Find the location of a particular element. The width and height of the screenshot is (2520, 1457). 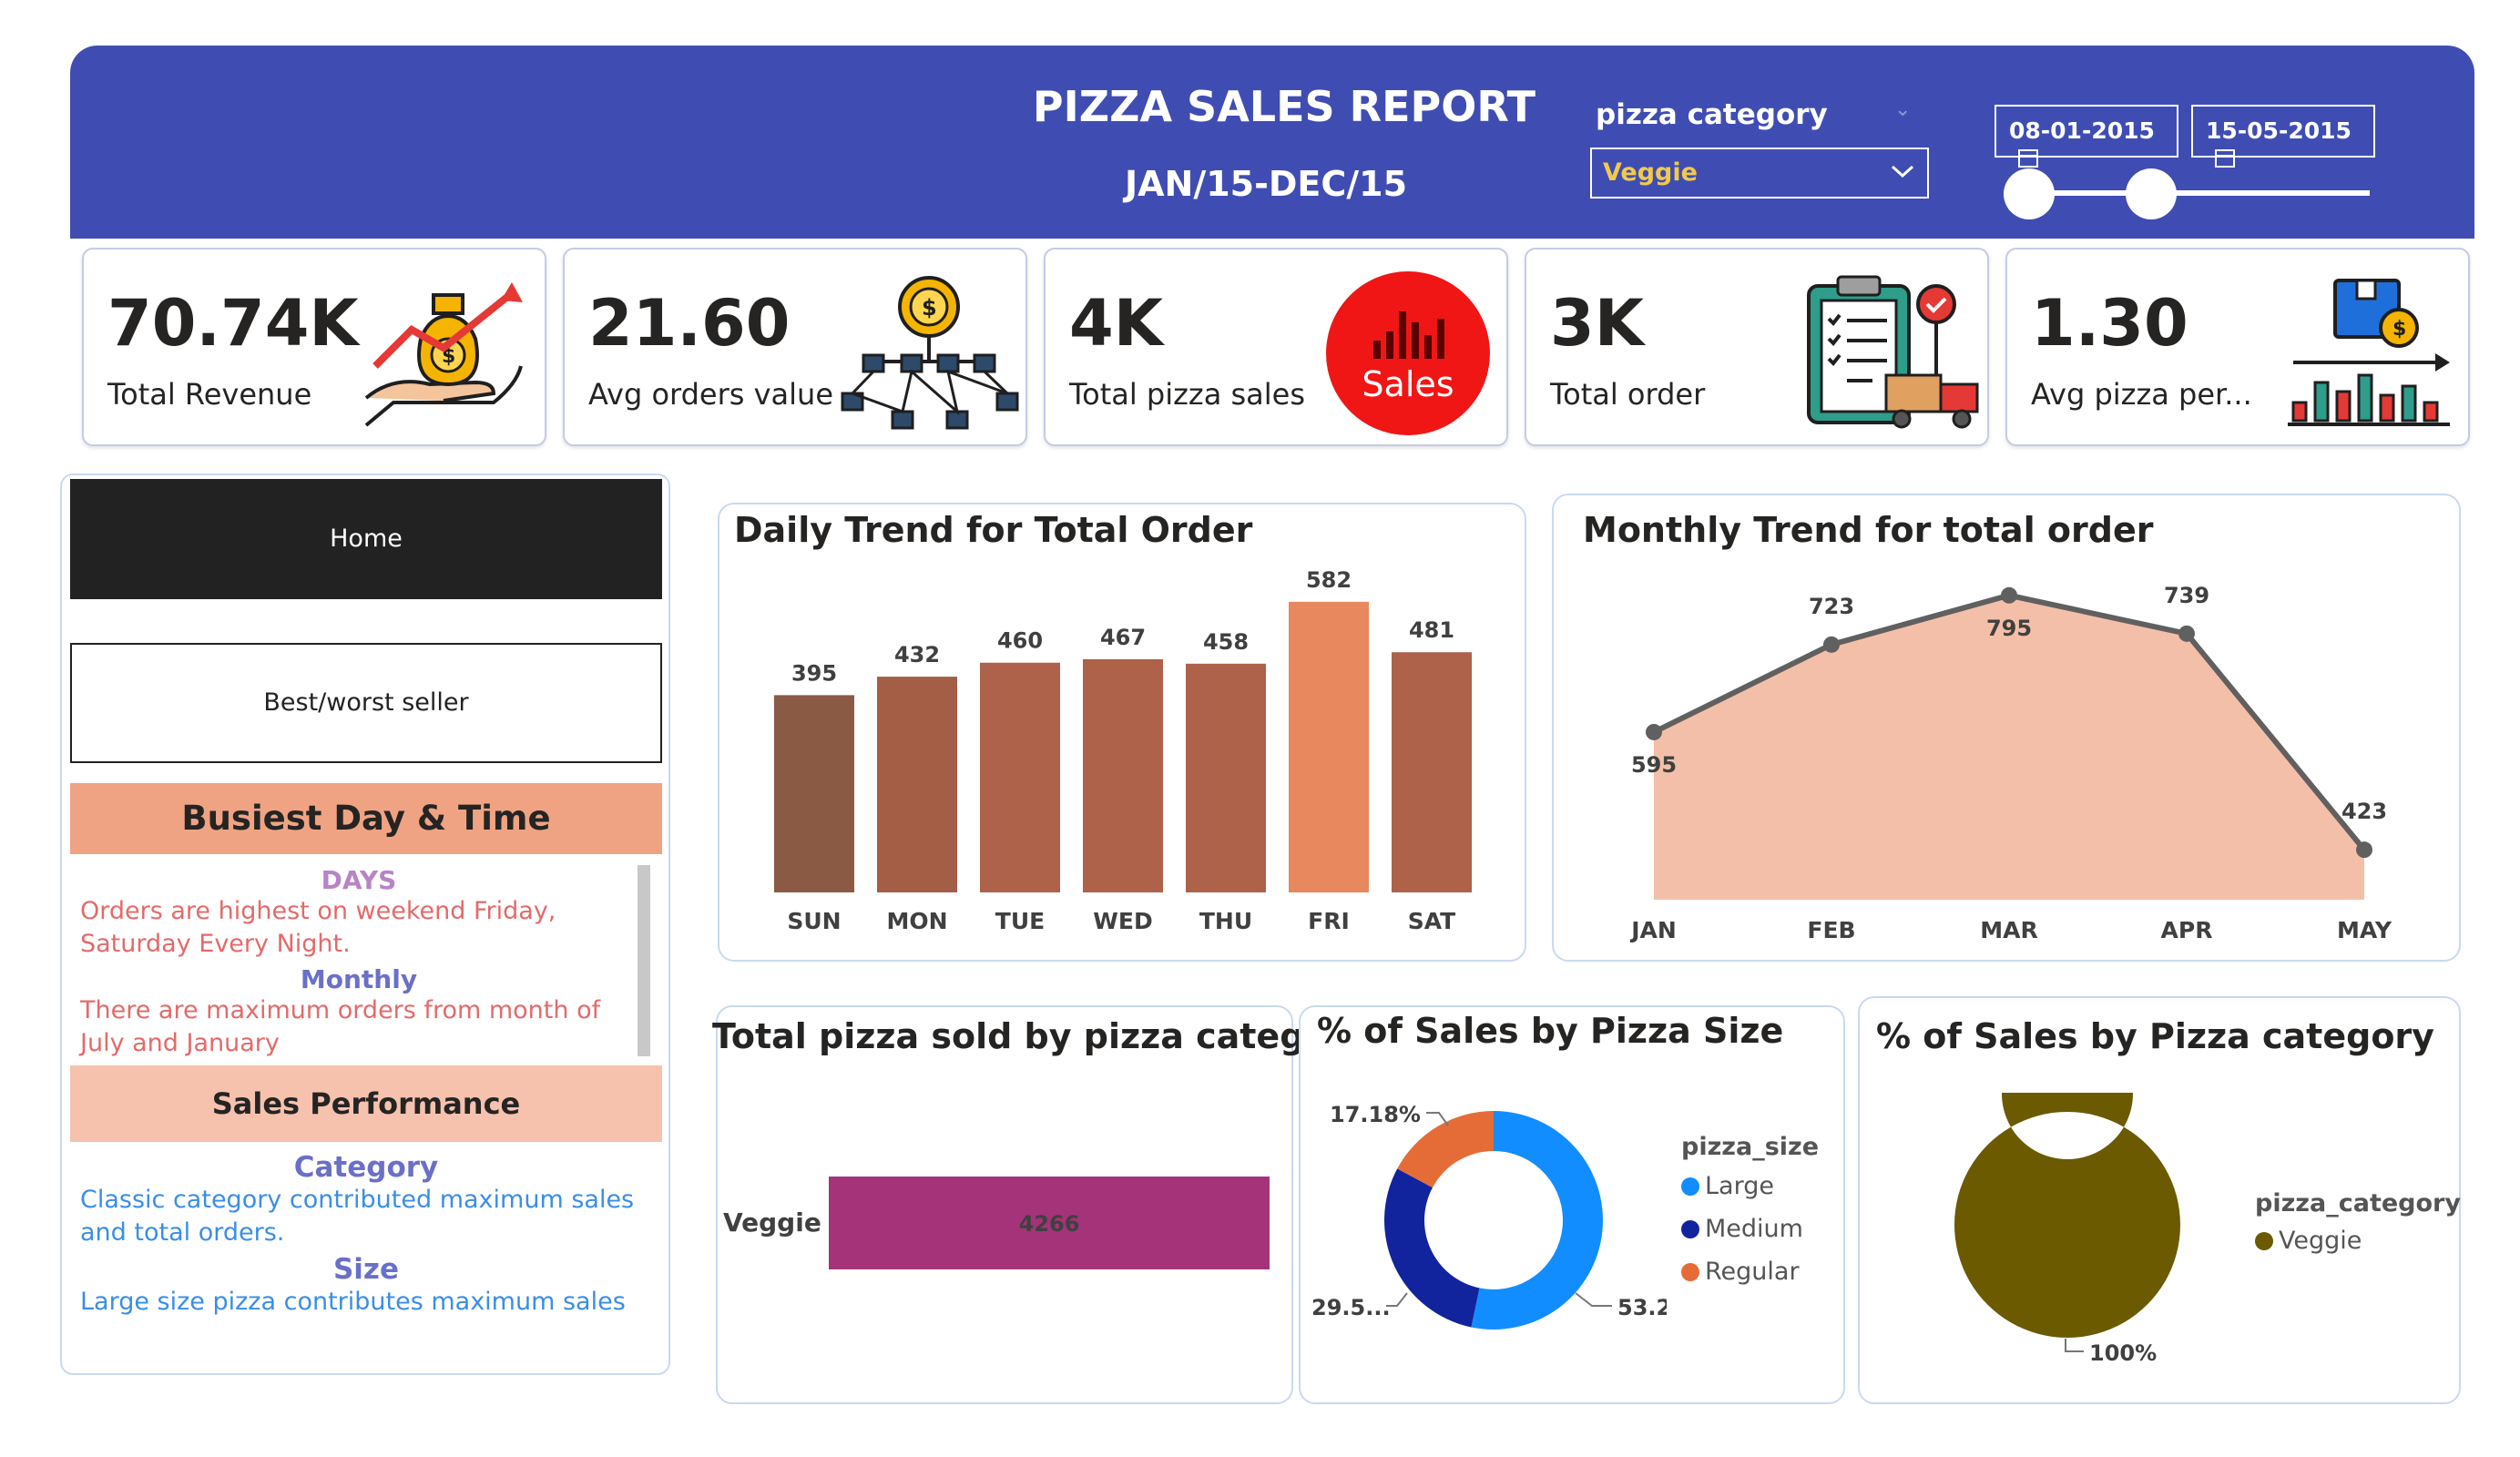

size-share-chart: 53.28% 29.5... 17.18% is located at coordinates (1489, 1216).